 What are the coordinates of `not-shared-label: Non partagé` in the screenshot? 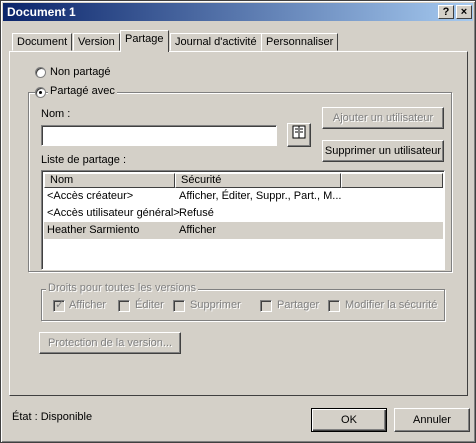 It's located at (80, 72).